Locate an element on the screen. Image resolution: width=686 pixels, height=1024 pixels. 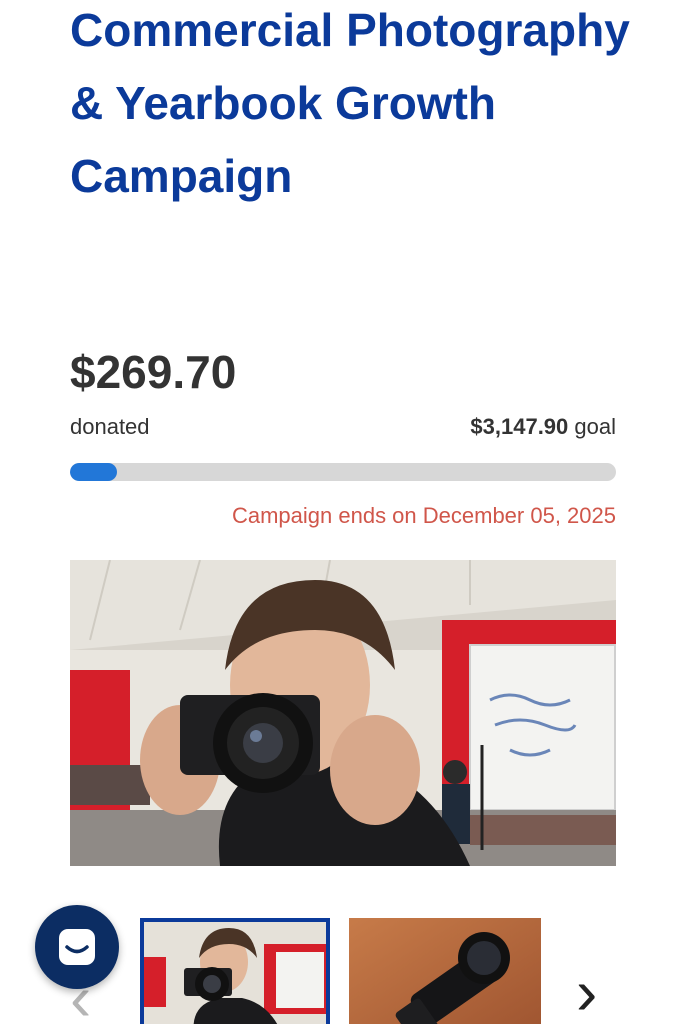
chat-button is located at coordinates (77, 947).